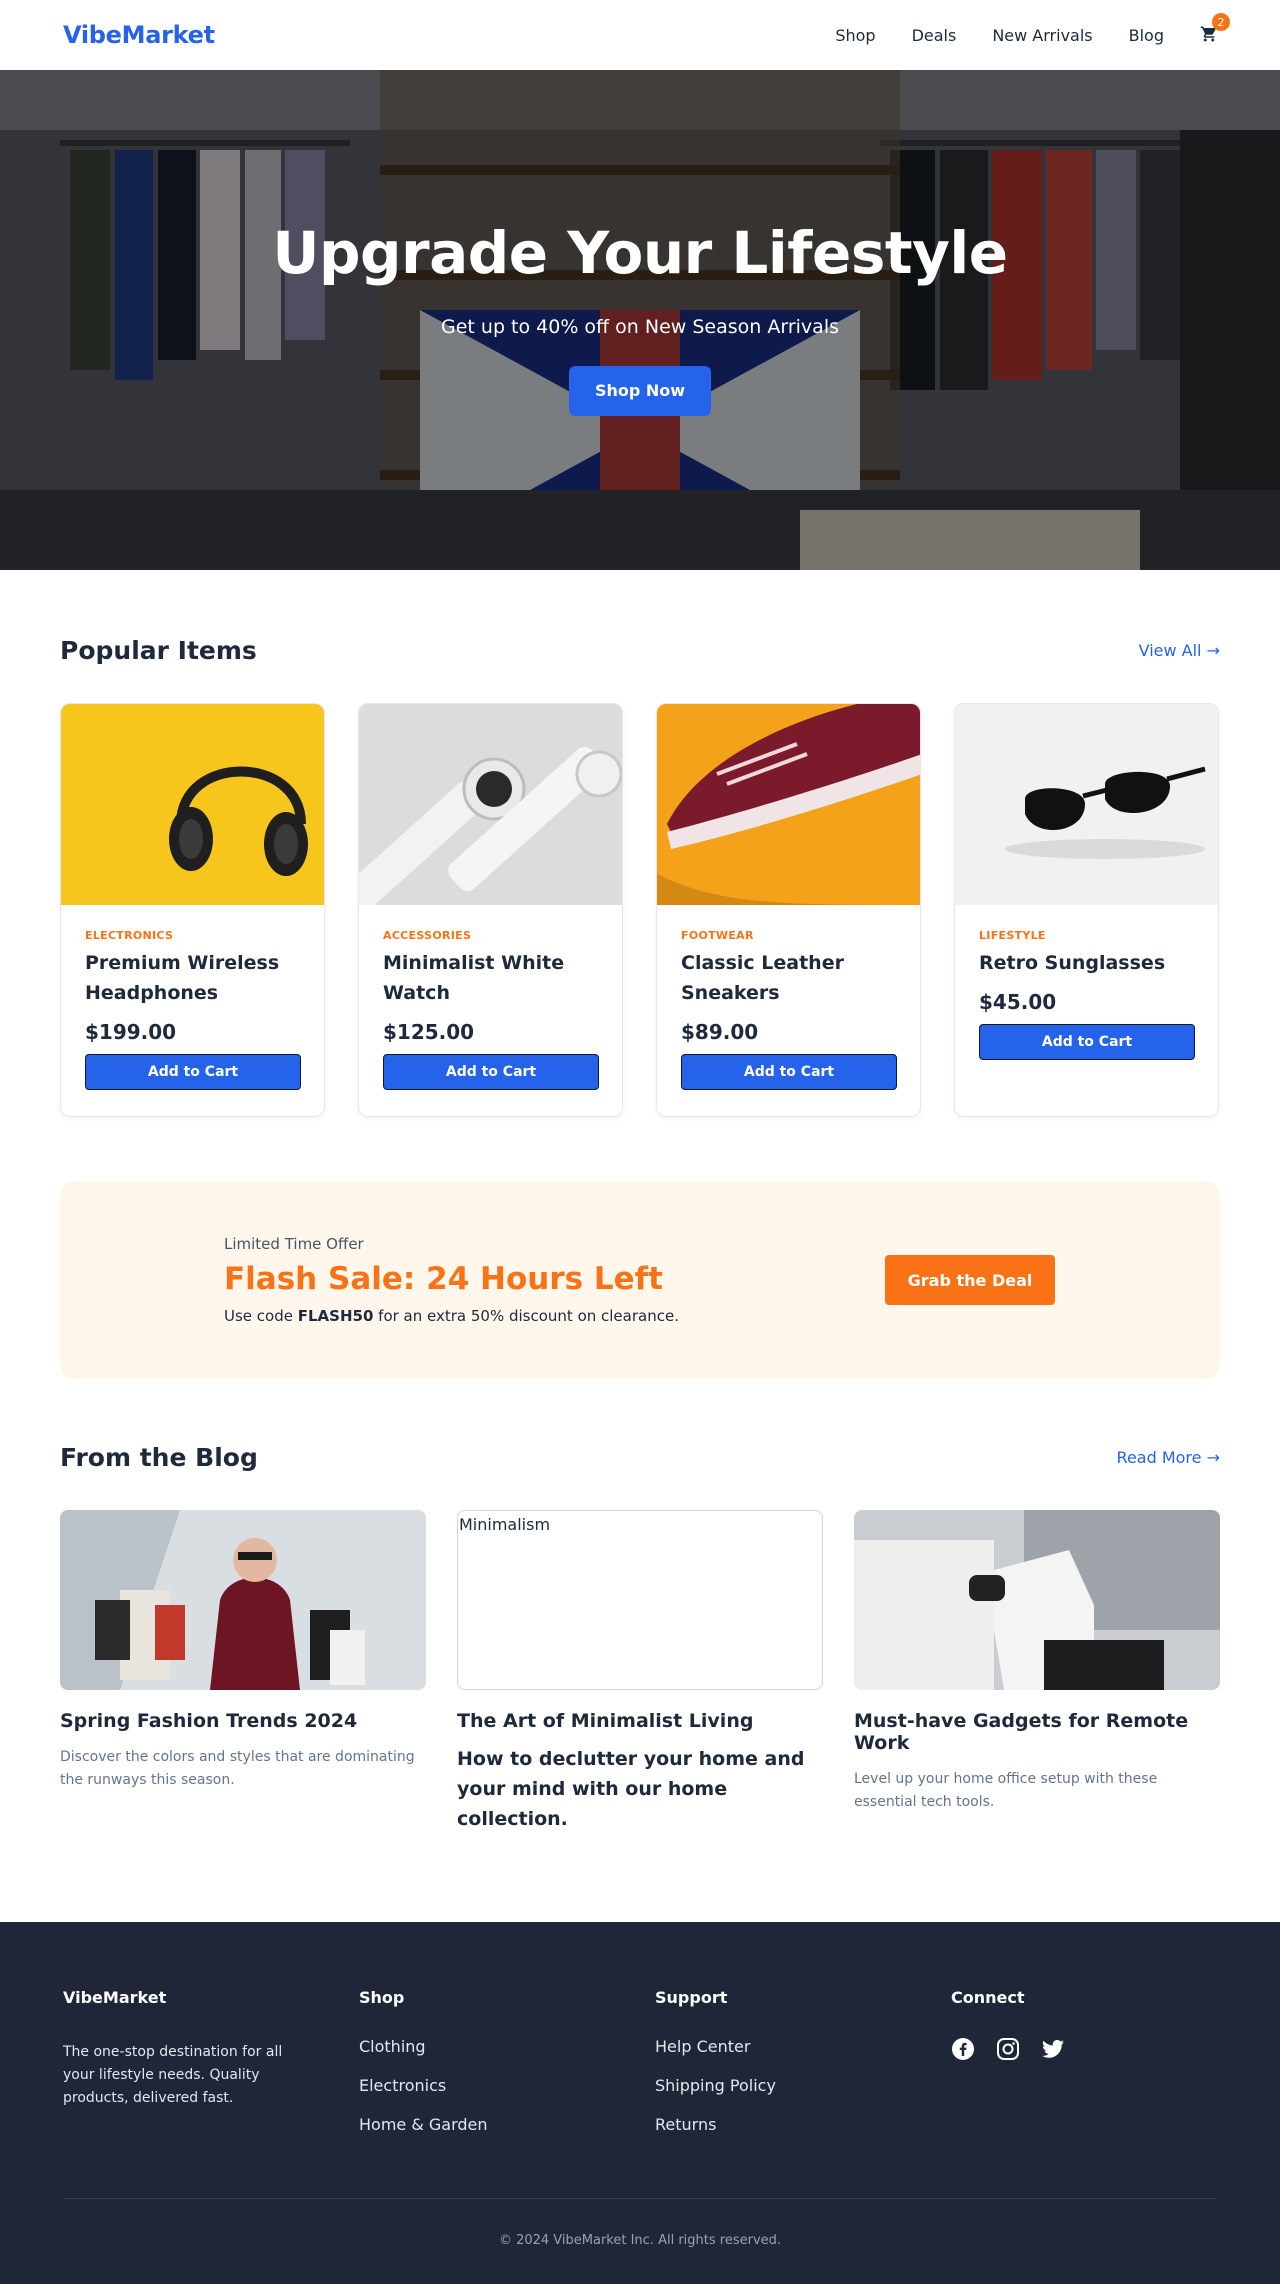 The width and height of the screenshot is (1280, 2284). What do you see at coordinates (1081, 2049) in the screenshot?
I see `social-links` at bounding box center [1081, 2049].